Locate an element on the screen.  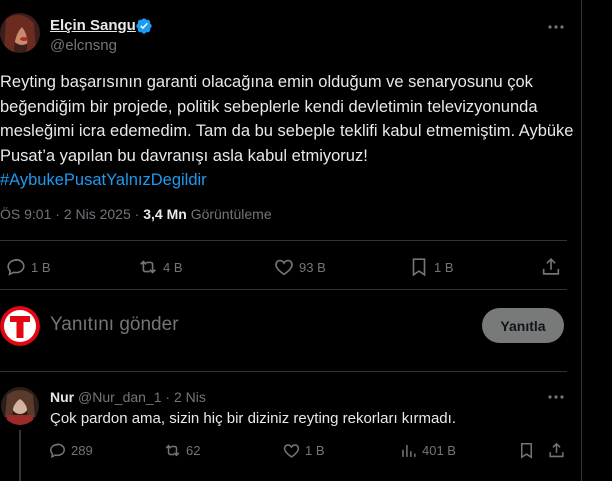
repost-action: 4 B is located at coordinates (160, 267).